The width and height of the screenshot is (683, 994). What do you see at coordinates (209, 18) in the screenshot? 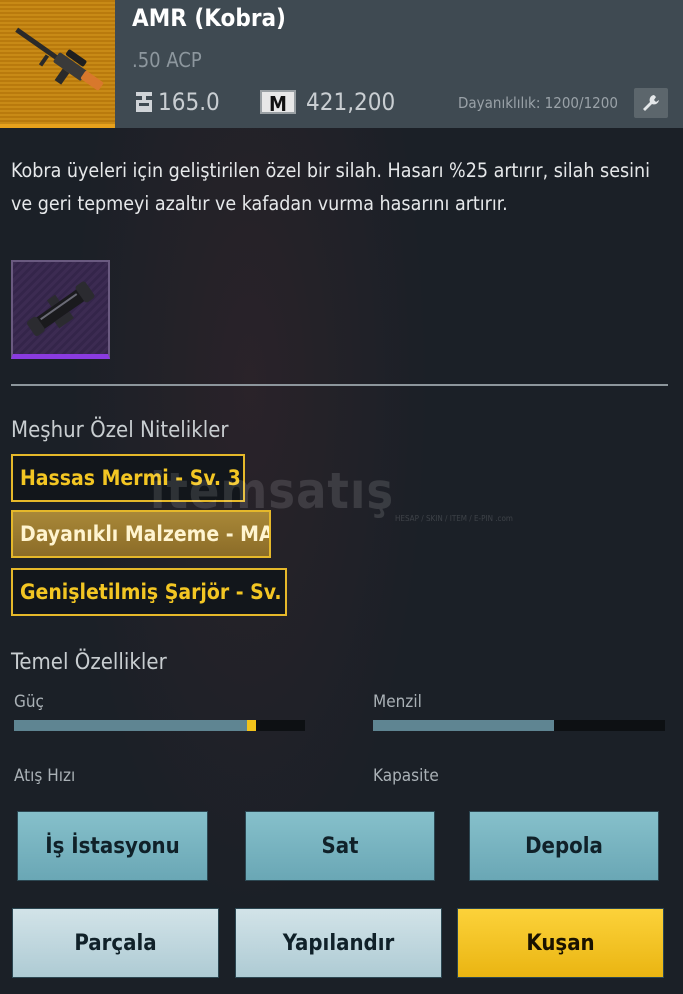
I see `item-name: AMR (Kobra)` at bounding box center [209, 18].